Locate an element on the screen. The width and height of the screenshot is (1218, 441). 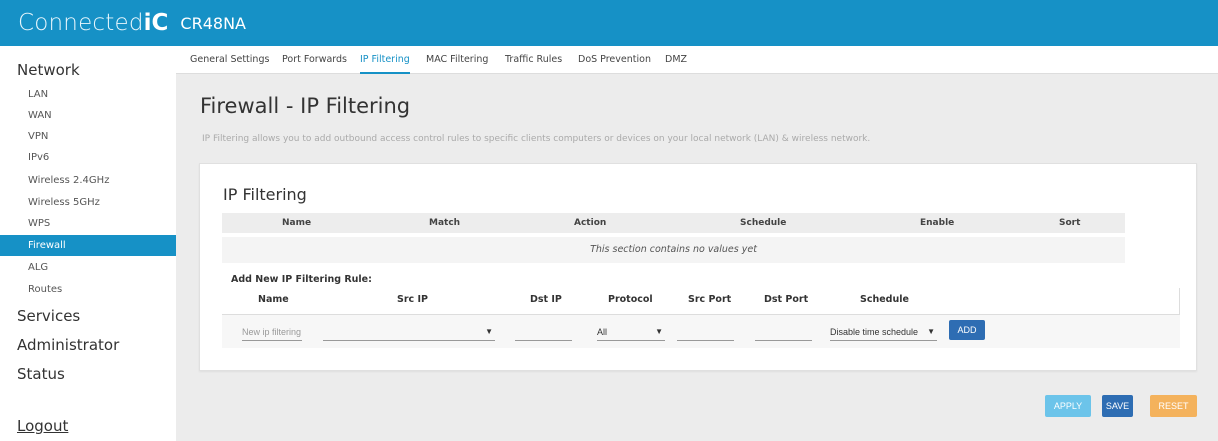
sidebar-item-lan: LAN is located at coordinates (88, 94).